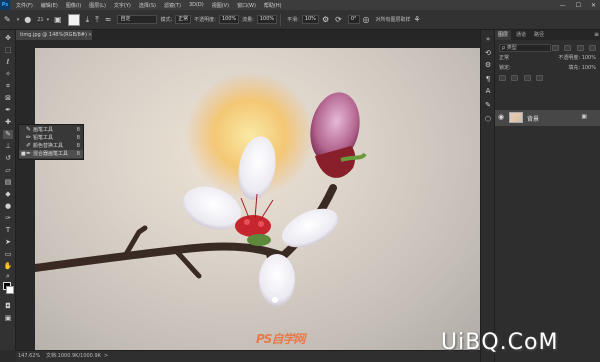 The height and width of the screenshot is (362, 600). I want to click on properties-icon: ⚙, so click(488, 65).